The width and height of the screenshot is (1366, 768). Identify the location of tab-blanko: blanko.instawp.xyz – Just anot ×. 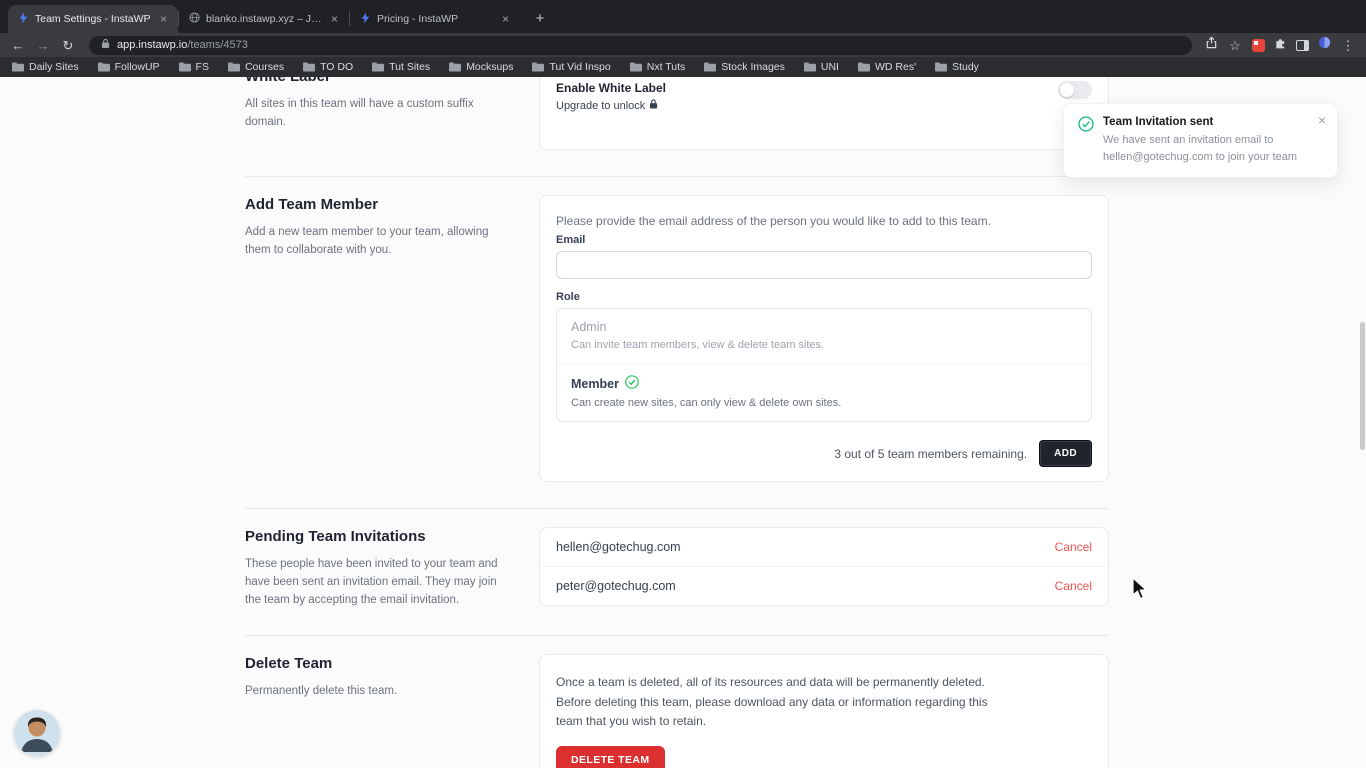
(264, 19).